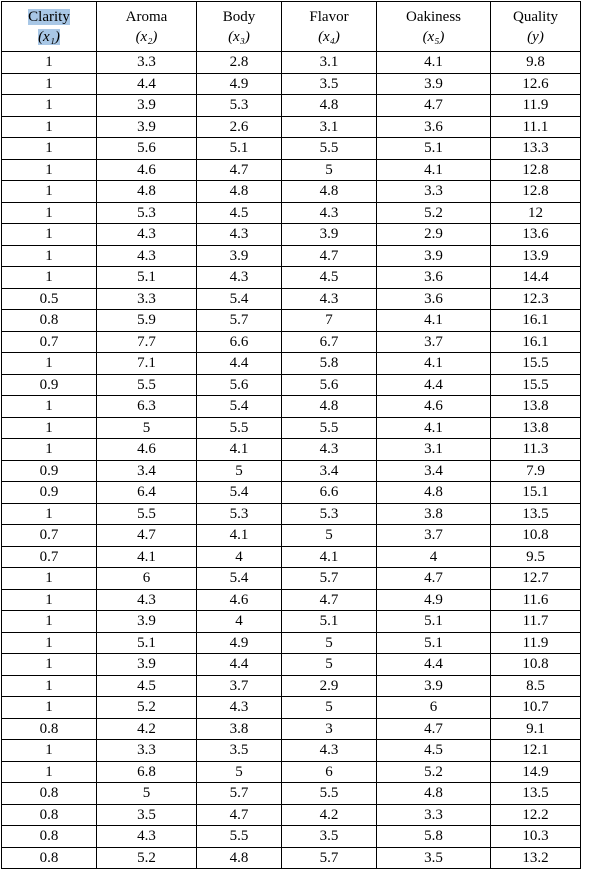 This screenshot has height=869, width=600. What do you see at coordinates (291, 126) in the screenshot?
I see `table-row: 1 3.9 2.6 3.1 3.6 11.1` at bounding box center [291, 126].